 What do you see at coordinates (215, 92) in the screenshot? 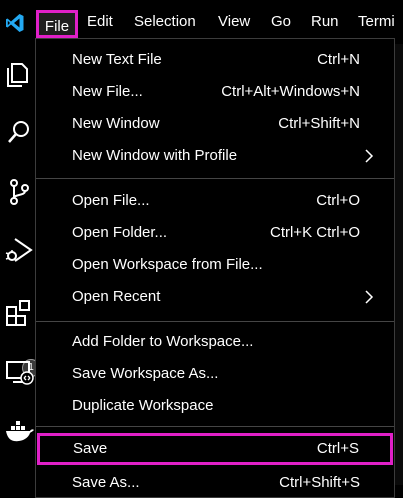
I see `menu-item-new-file: New File... Ctrl+Alt+Windows+N` at bounding box center [215, 92].